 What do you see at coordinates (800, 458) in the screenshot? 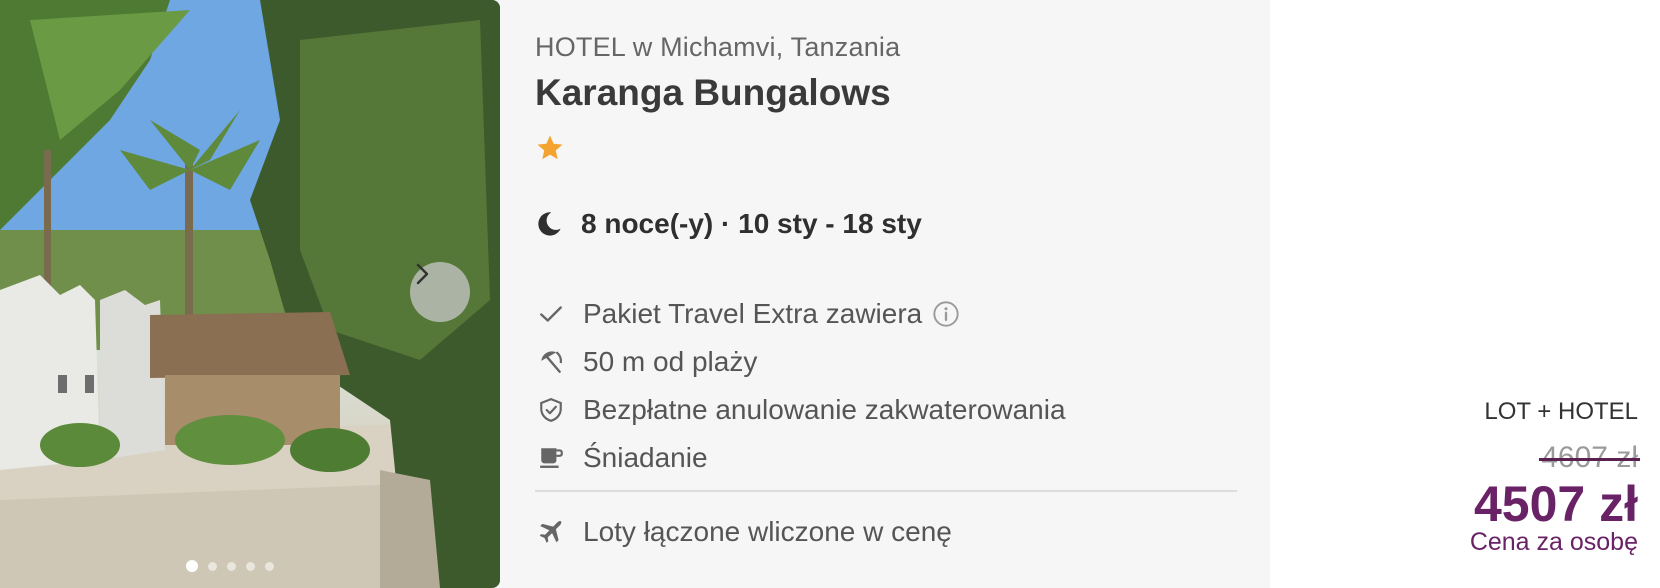
I see `feature-item: Śniadanie` at bounding box center [800, 458].